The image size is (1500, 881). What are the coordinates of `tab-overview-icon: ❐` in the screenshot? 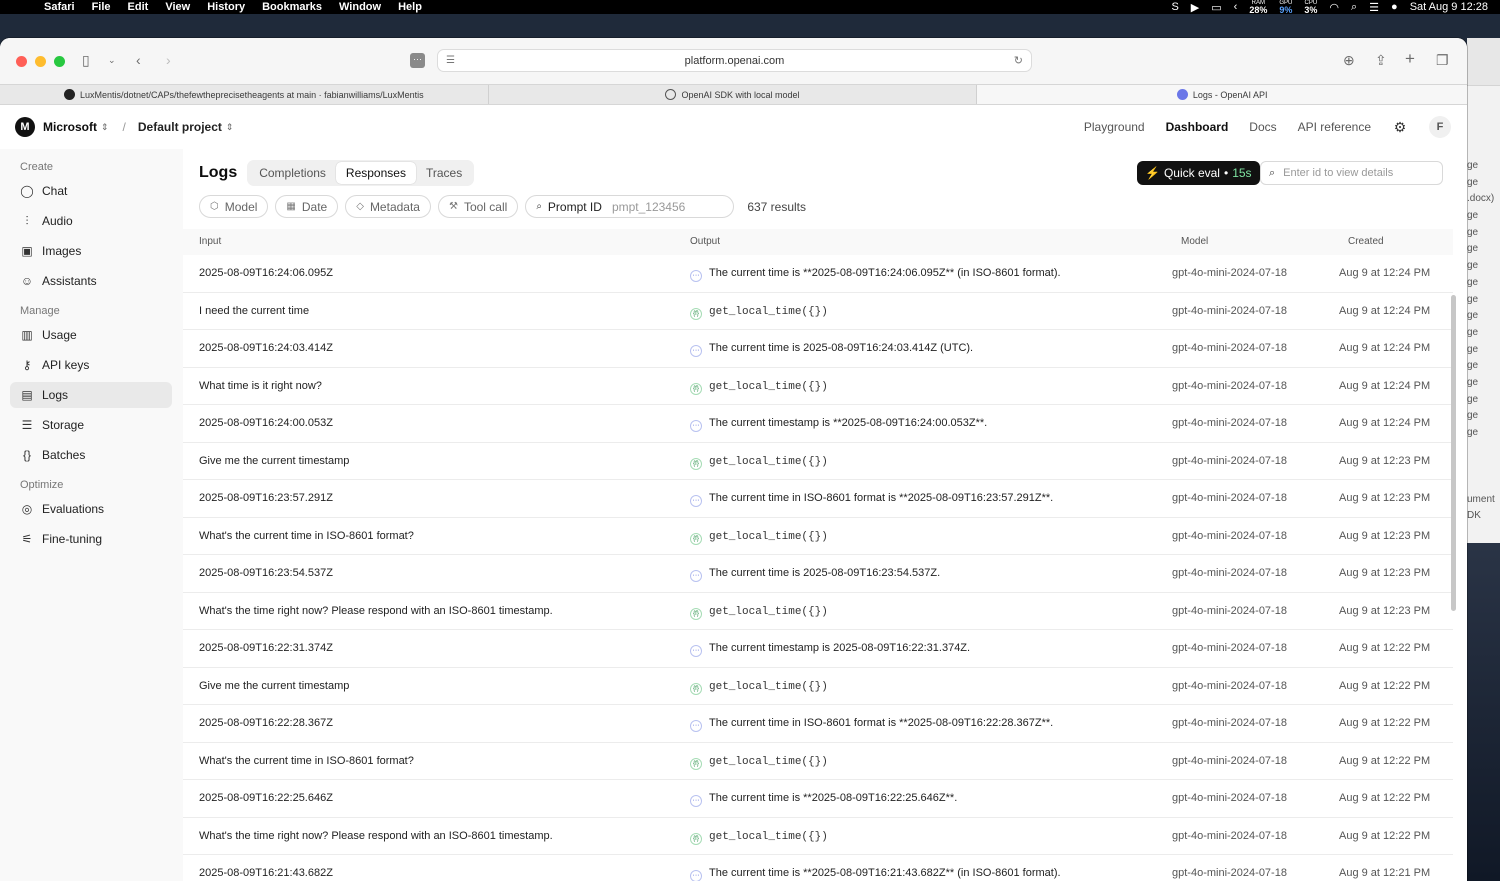 It's located at (1442, 60).